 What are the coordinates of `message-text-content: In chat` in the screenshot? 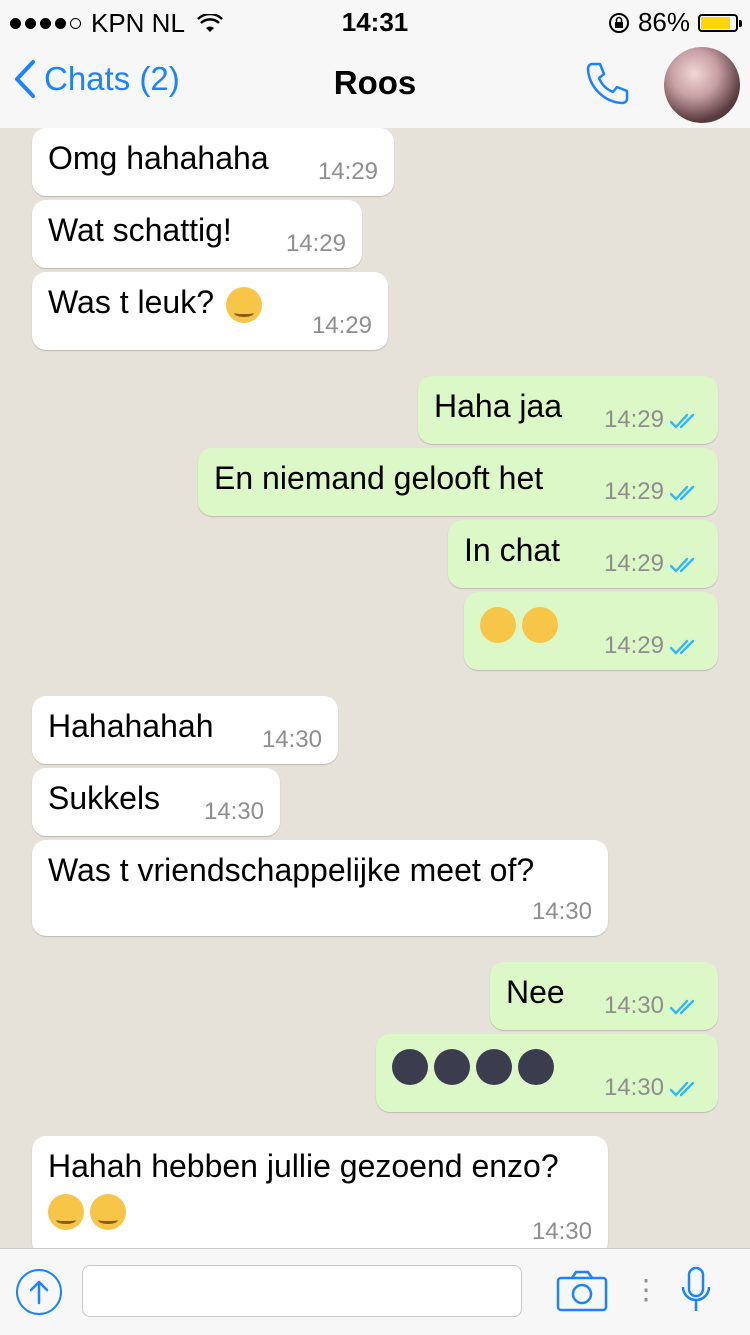 It's located at (512, 550).